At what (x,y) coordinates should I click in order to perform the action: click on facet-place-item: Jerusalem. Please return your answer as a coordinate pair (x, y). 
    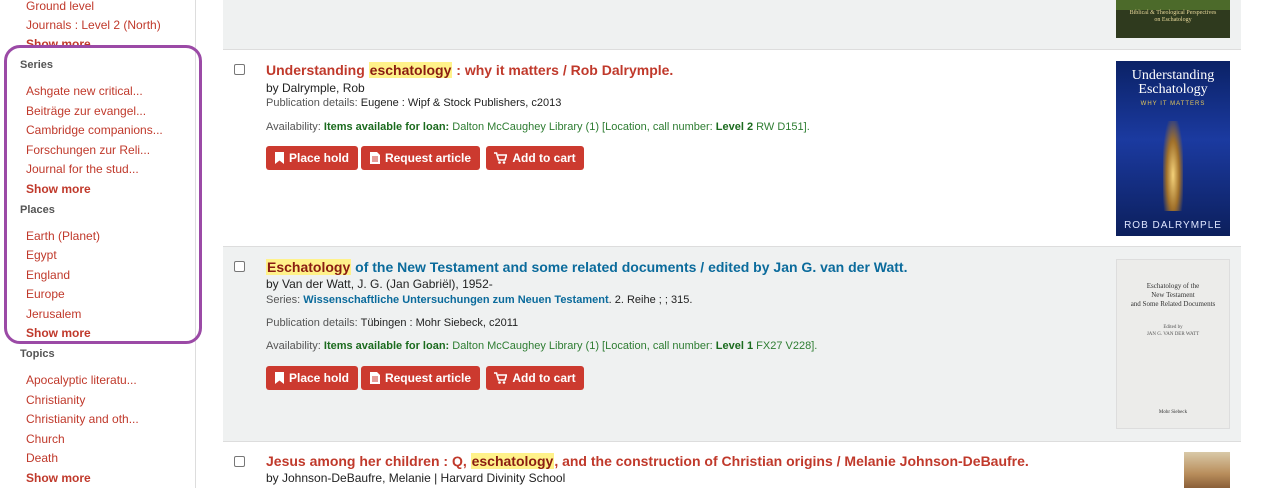
    Looking at the image, I should click on (53, 314).